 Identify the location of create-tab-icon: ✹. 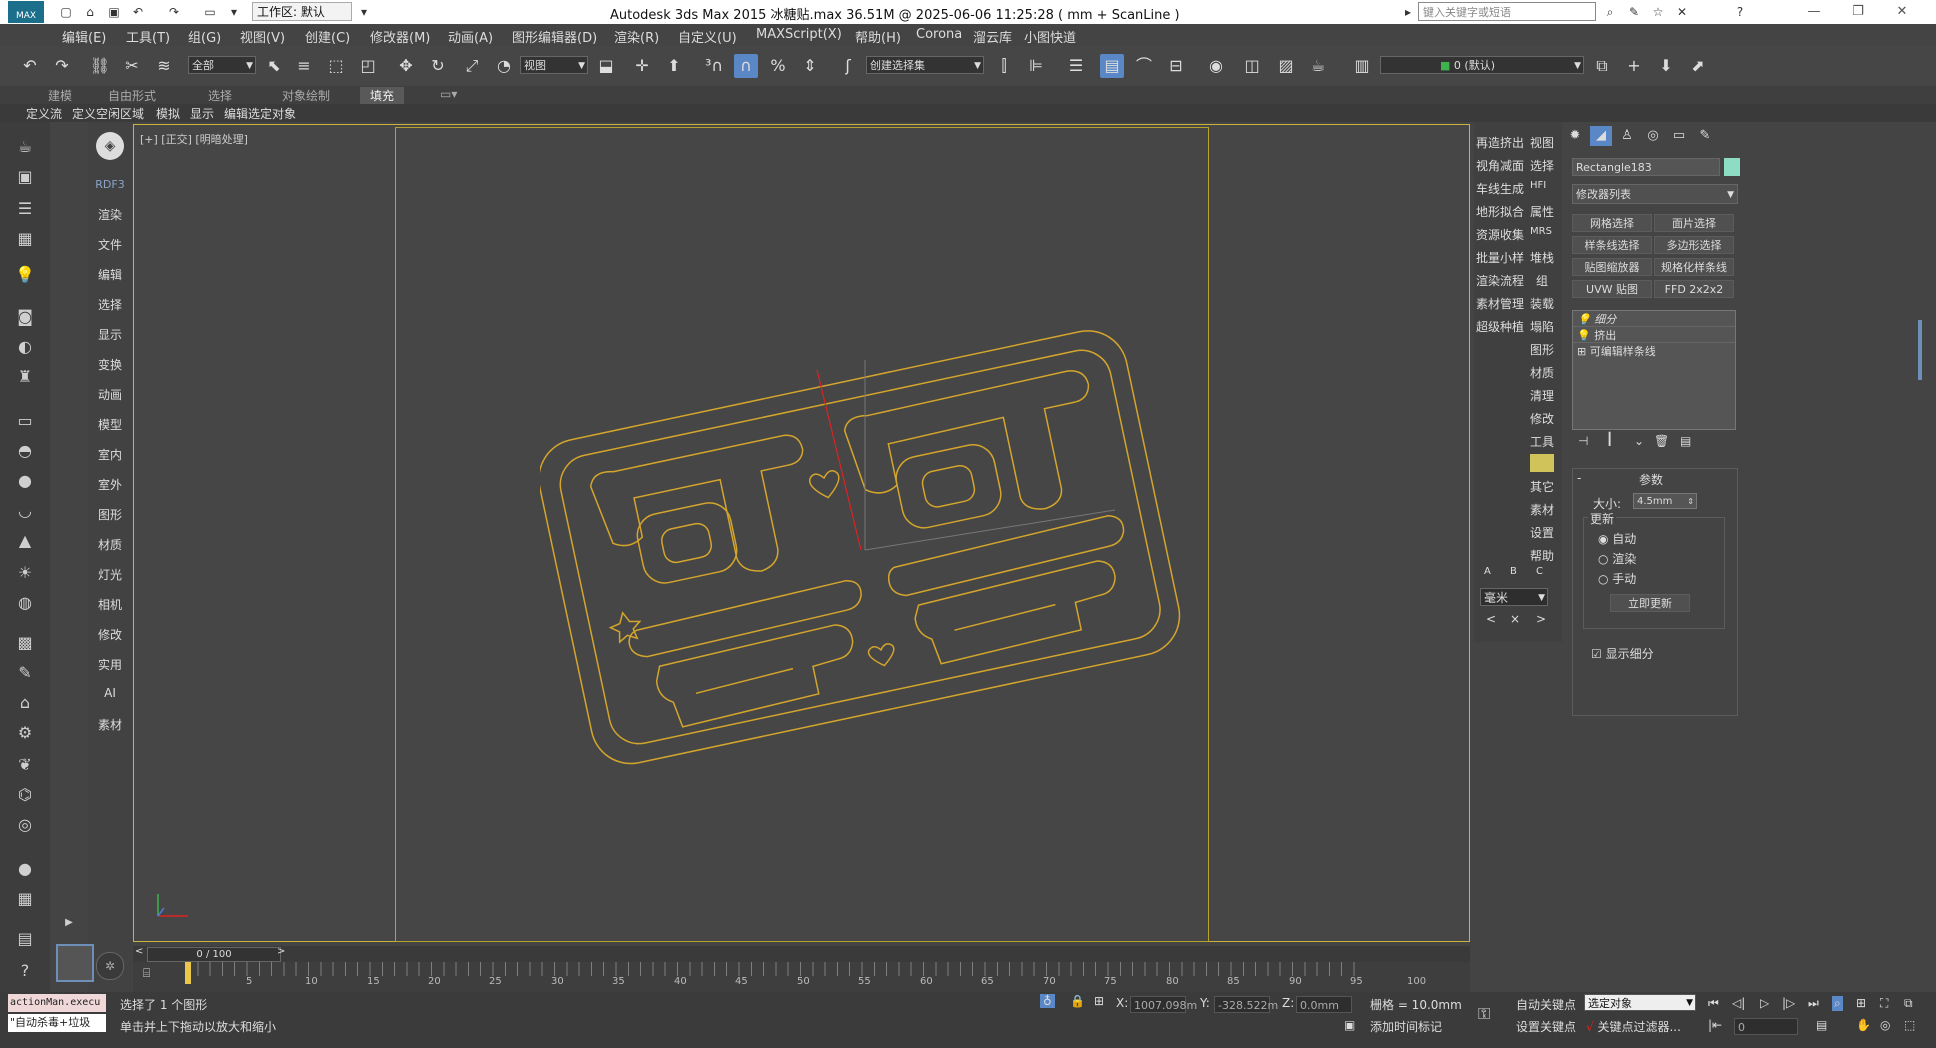
(1575, 136).